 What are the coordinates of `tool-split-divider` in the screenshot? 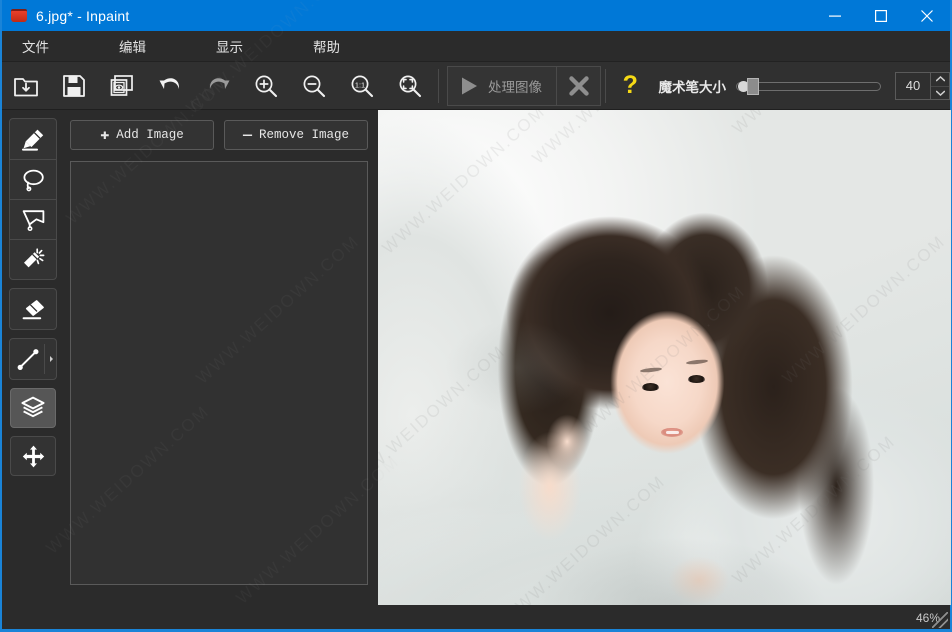 It's located at (44, 359).